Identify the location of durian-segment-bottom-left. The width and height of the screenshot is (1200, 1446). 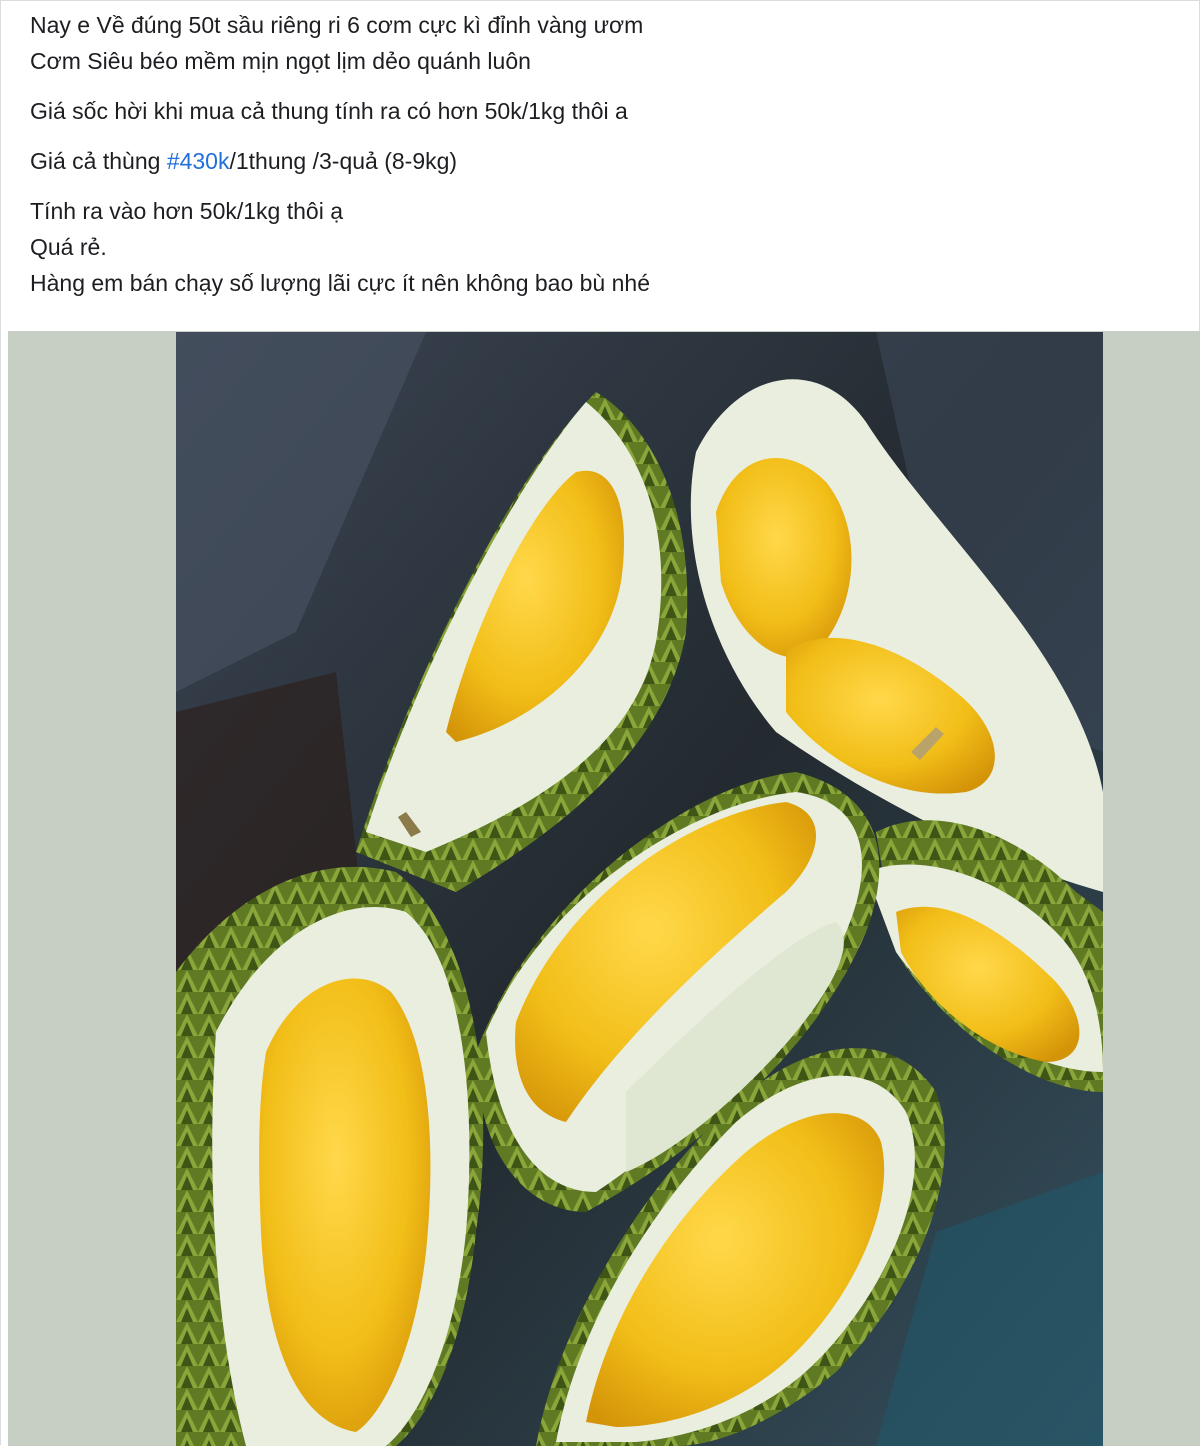
(330, 1156).